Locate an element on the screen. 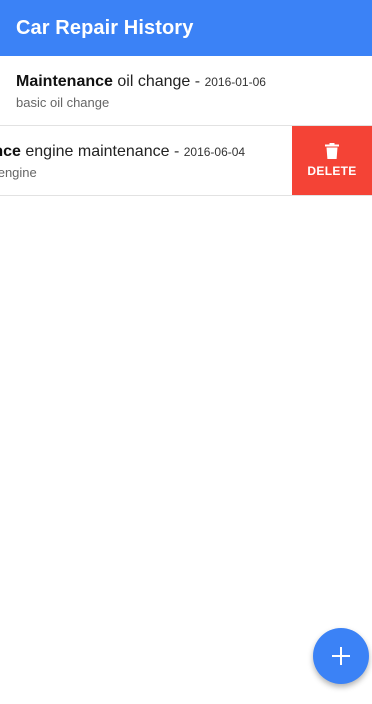 Image resolution: width=372 pixels, height=704 pixels. page-title: Car Repair History is located at coordinates (105, 27).